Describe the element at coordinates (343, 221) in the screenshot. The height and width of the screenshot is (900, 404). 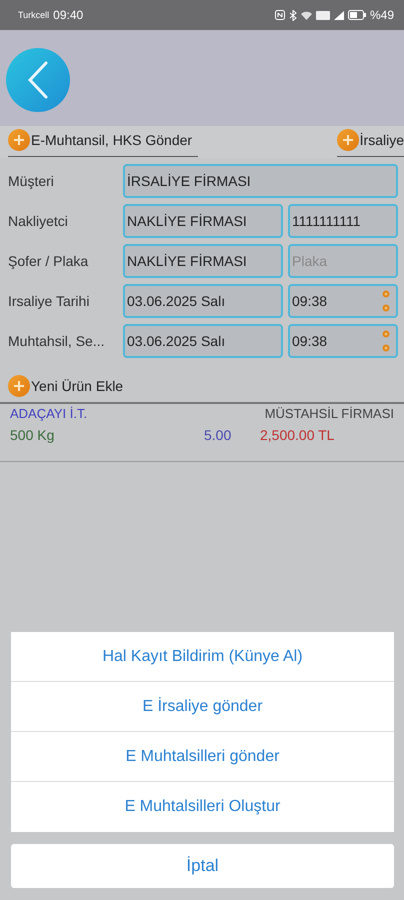
I see `input-field: 1111111111` at that location.